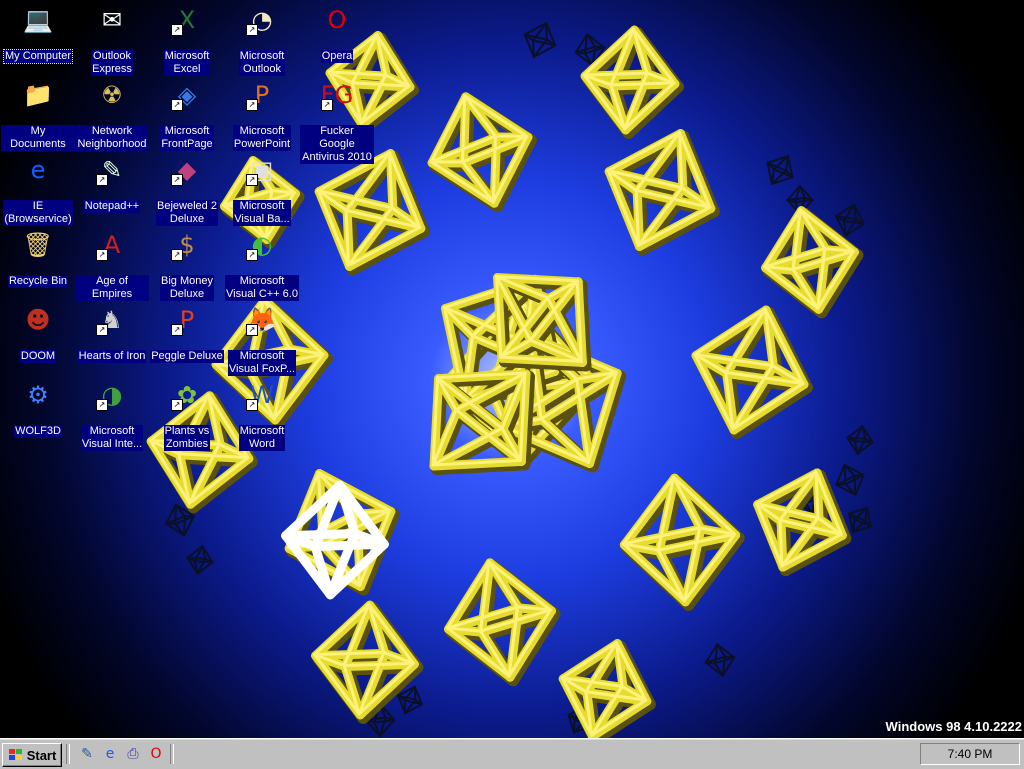 The height and width of the screenshot is (769, 1024). What do you see at coordinates (187, 138) in the screenshot?
I see `desktop-icon-label: Microsoft FrontPage` at bounding box center [187, 138].